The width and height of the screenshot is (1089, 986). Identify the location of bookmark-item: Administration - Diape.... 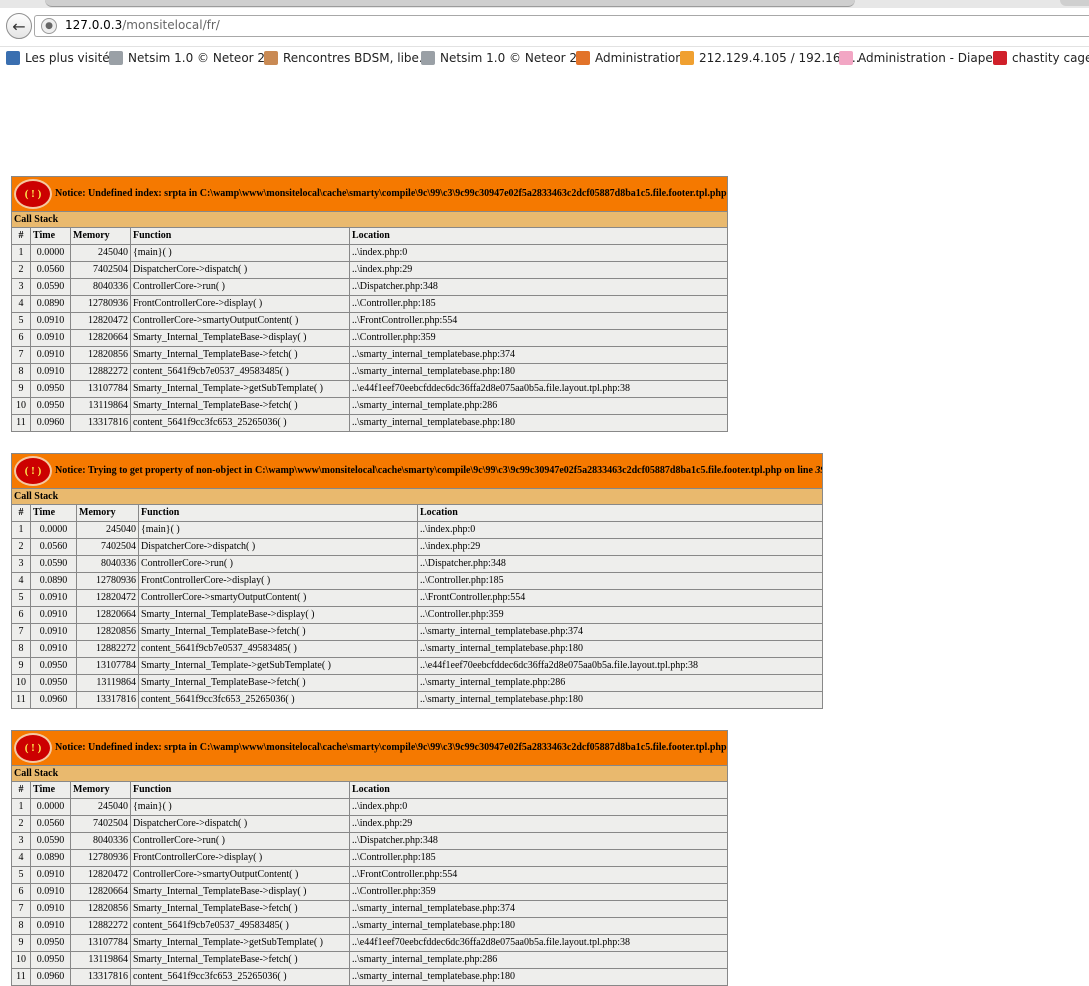
(921, 58).